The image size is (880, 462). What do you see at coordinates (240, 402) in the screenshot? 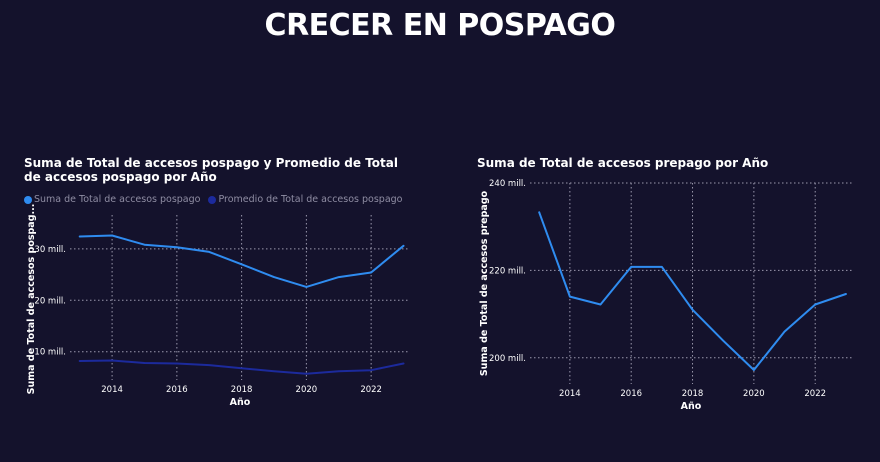
I see `c0-x-axis-label: Año` at bounding box center [240, 402].